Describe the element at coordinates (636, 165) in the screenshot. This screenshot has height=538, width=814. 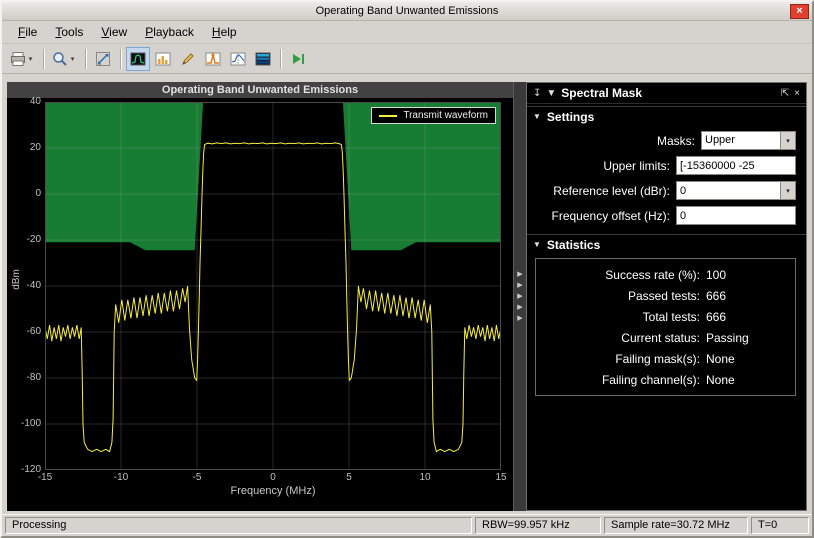
I see `upper-limits-label: Upper limits:` at that location.